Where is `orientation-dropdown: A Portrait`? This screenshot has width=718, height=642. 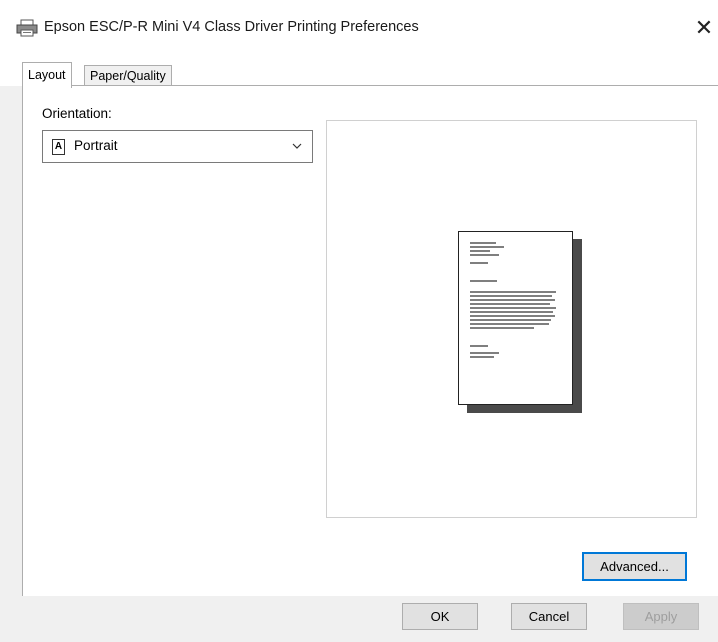
orientation-dropdown: A Portrait is located at coordinates (177, 146).